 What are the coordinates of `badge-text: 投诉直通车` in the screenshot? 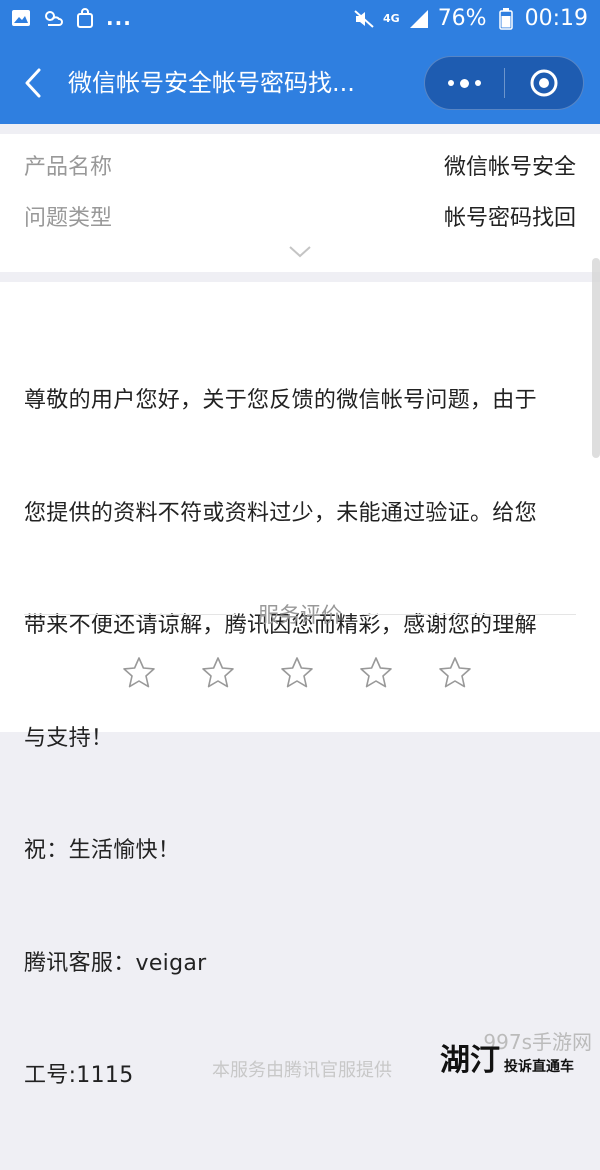 It's located at (539, 1067).